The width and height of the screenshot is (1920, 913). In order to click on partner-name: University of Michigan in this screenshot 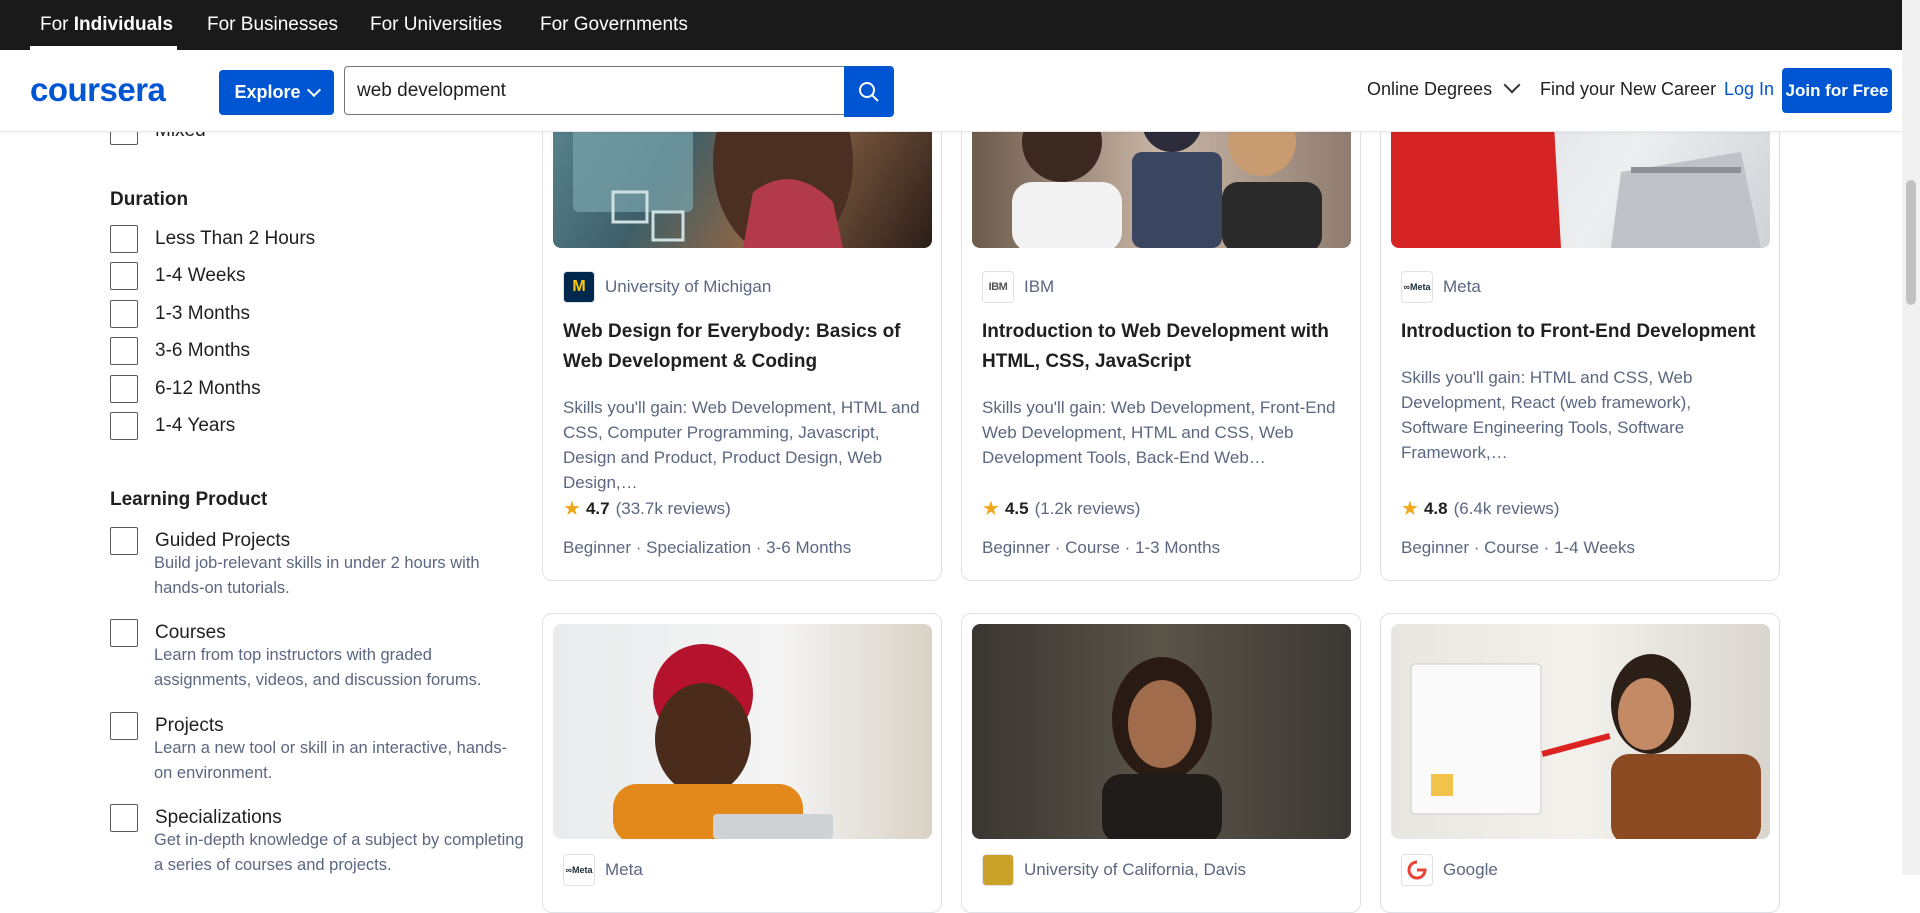, I will do `click(688, 286)`.